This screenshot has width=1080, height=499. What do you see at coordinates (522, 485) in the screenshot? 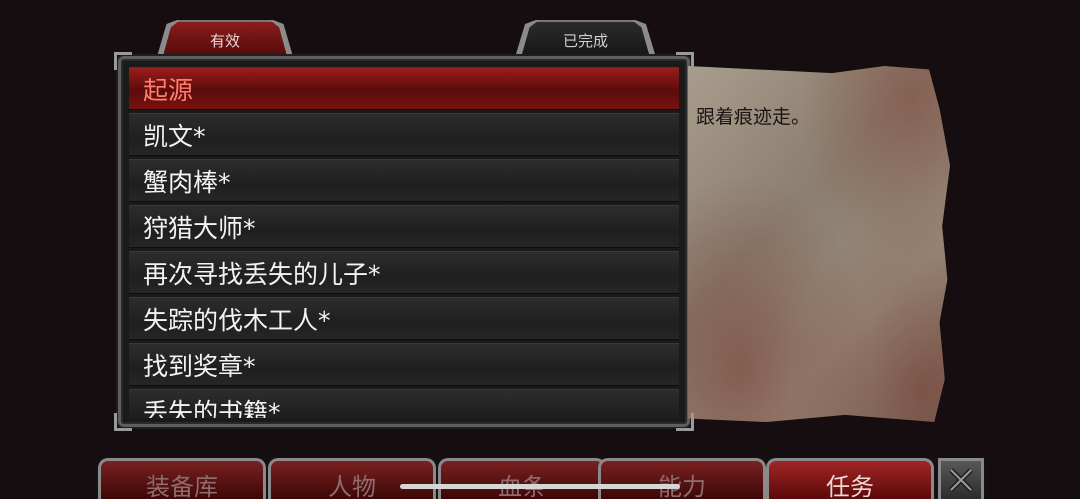
I see `nav-label: 血条` at bounding box center [522, 485].